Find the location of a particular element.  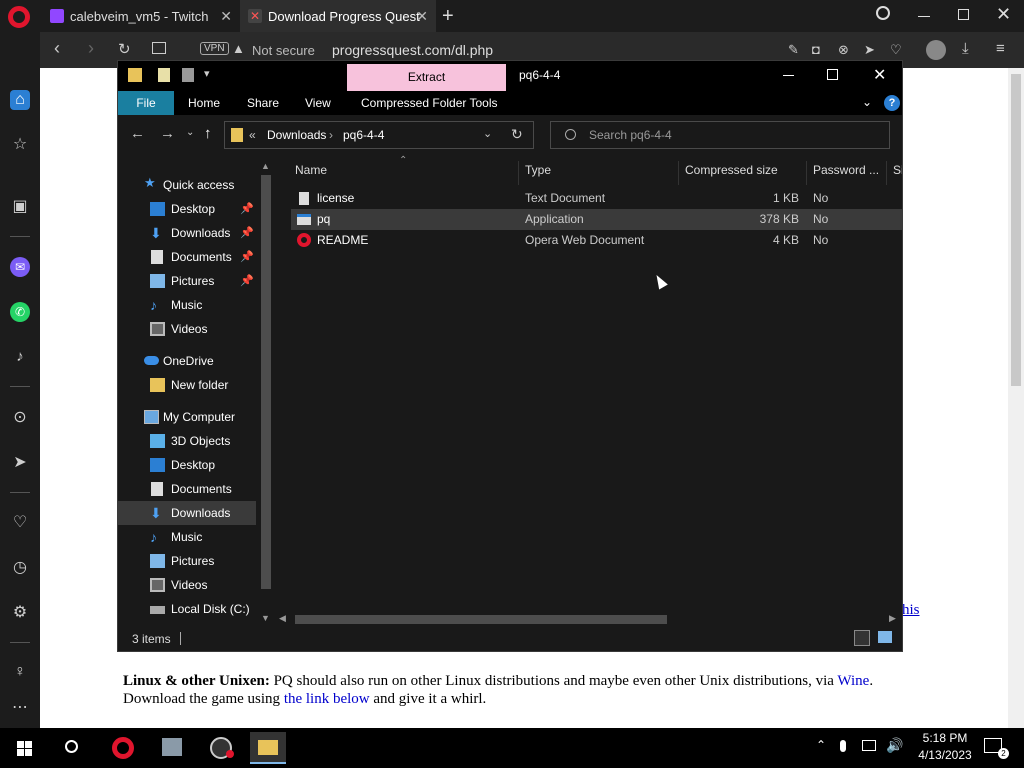

tab-share: Share is located at coordinates (263, 103).